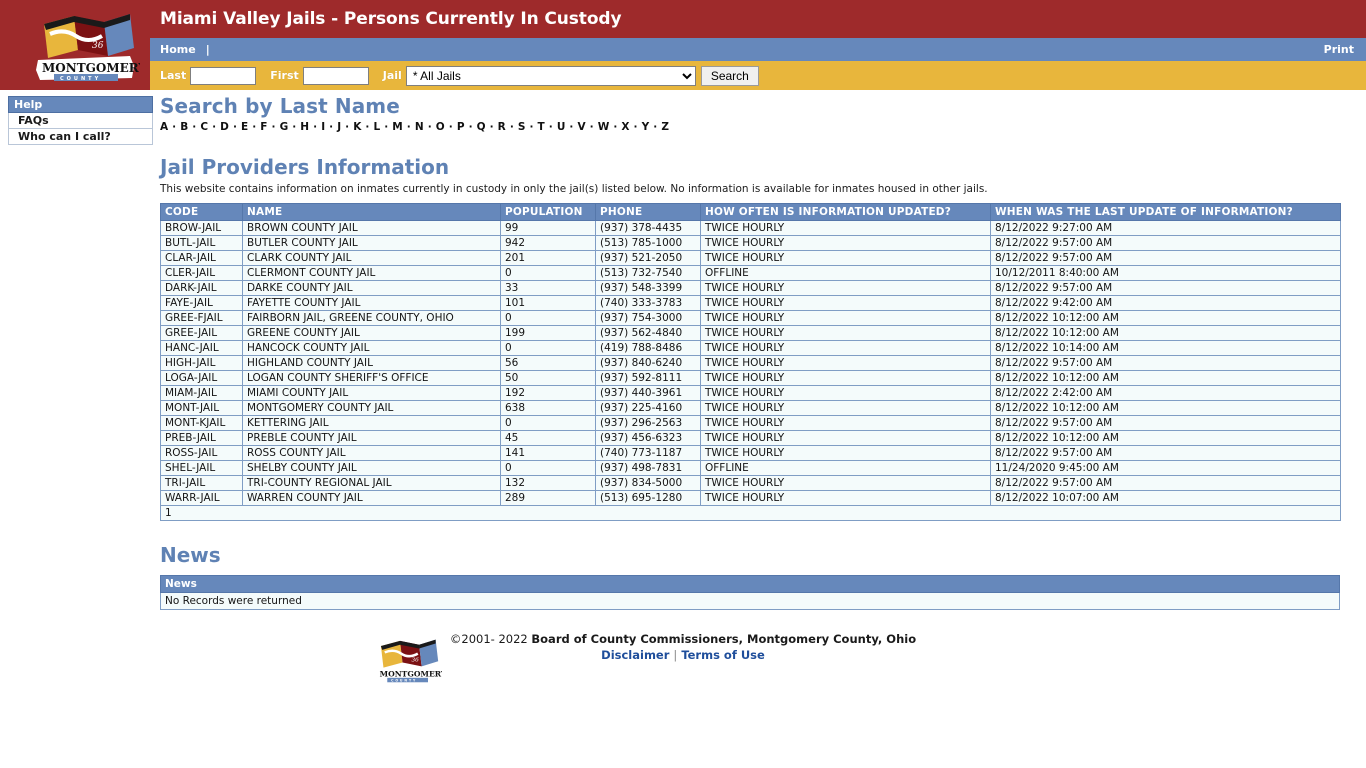 The width and height of the screenshot is (1366, 768). Describe the element at coordinates (548, 212) in the screenshot. I see `column-header-population: POPULATION` at that location.